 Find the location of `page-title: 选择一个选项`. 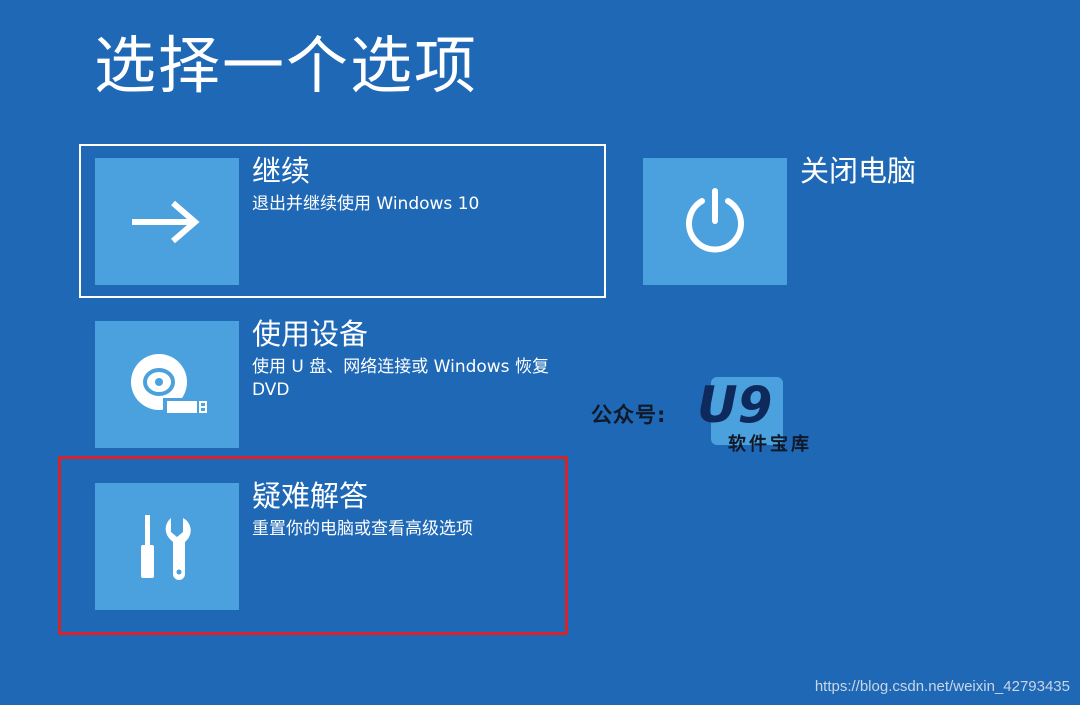

page-title: 选择一个选项 is located at coordinates (286, 65).